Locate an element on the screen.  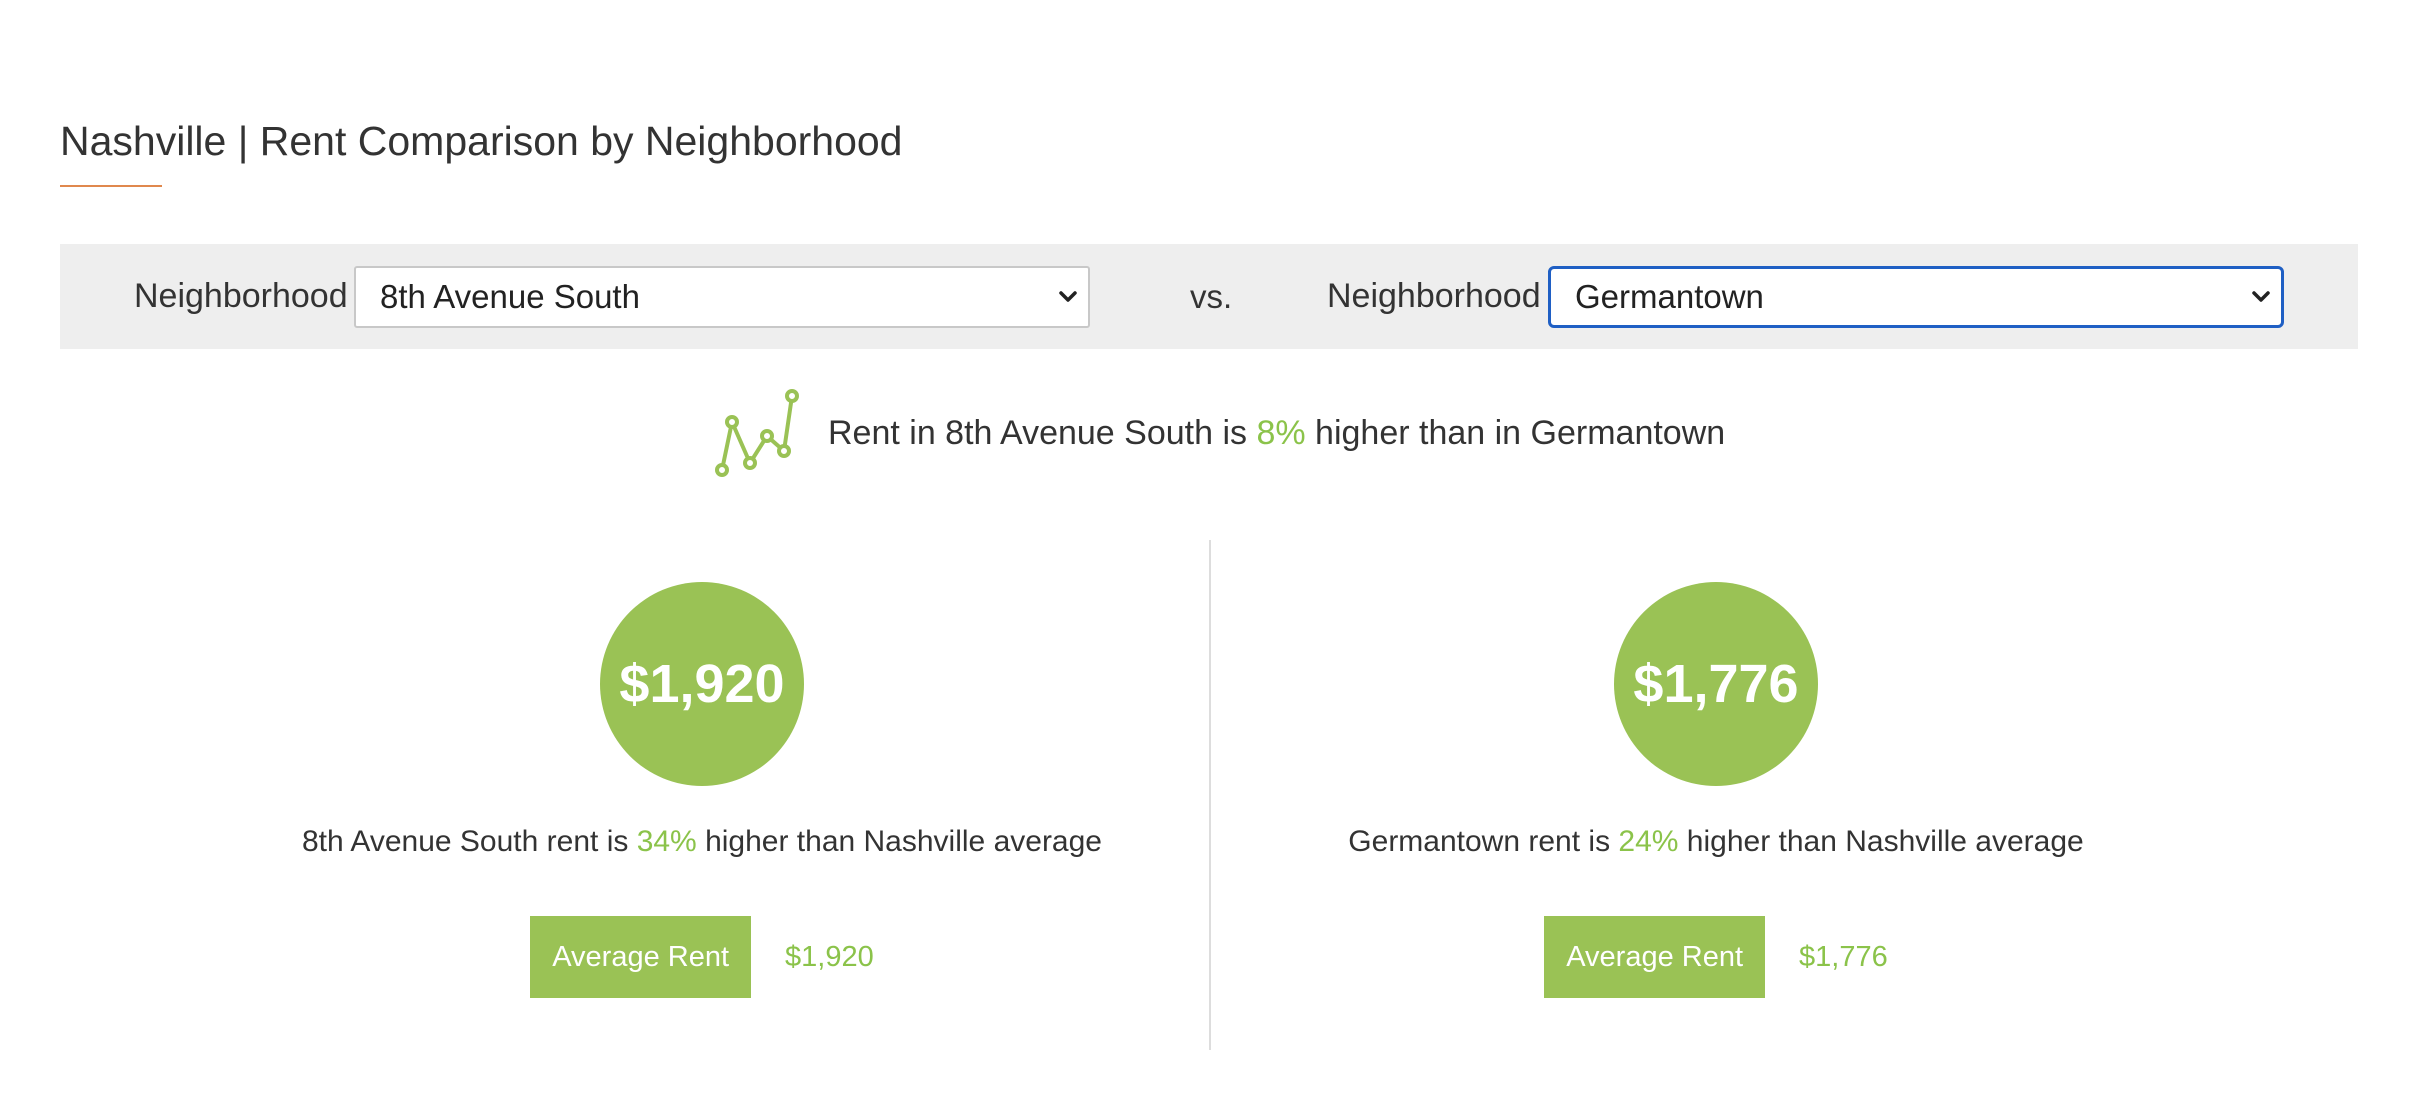
left-compare-suffix: higher than Nashville average is located at coordinates (899, 841).